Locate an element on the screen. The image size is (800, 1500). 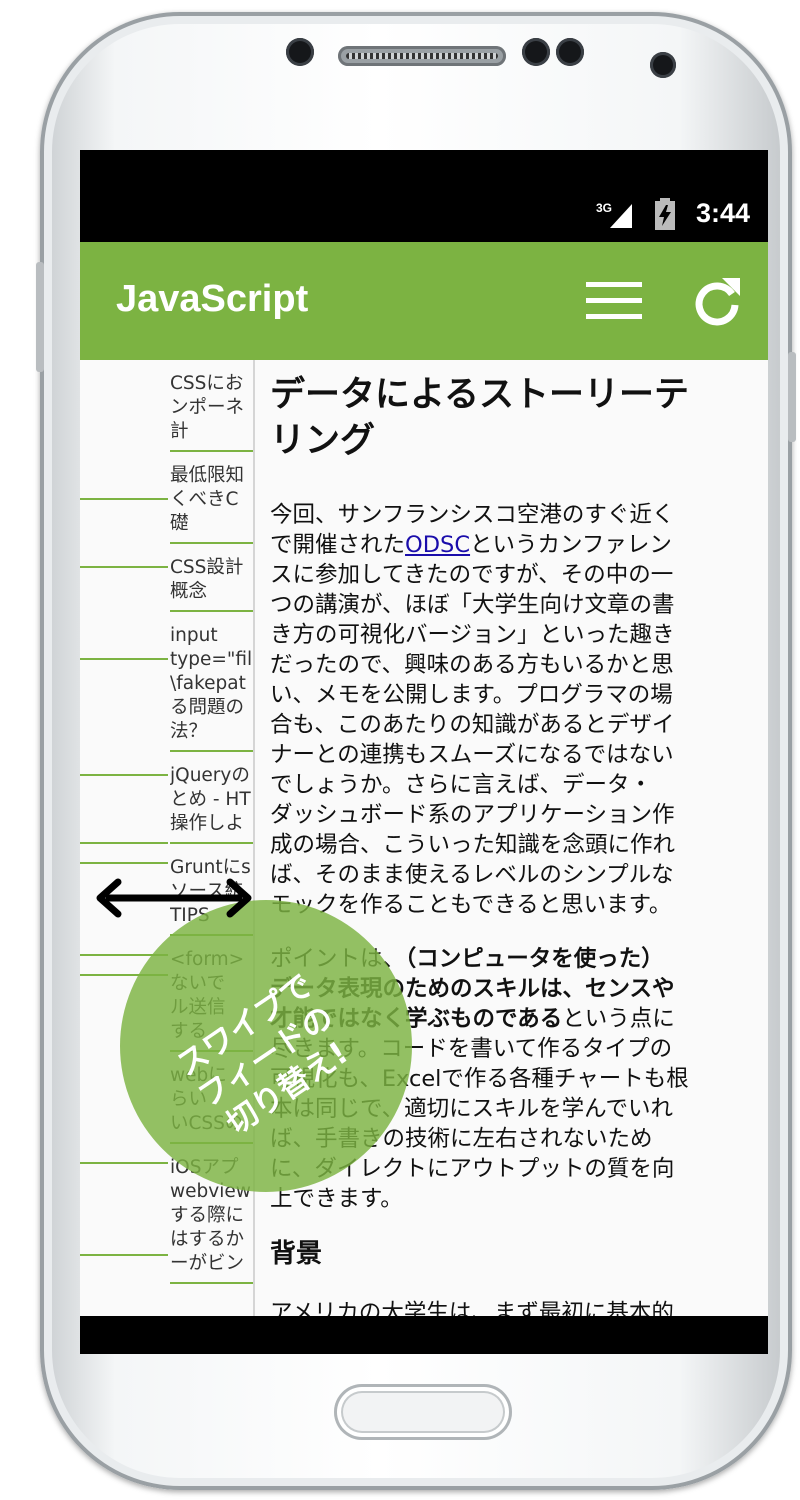
app-title: JavaScript is located at coordinates (212, 299).